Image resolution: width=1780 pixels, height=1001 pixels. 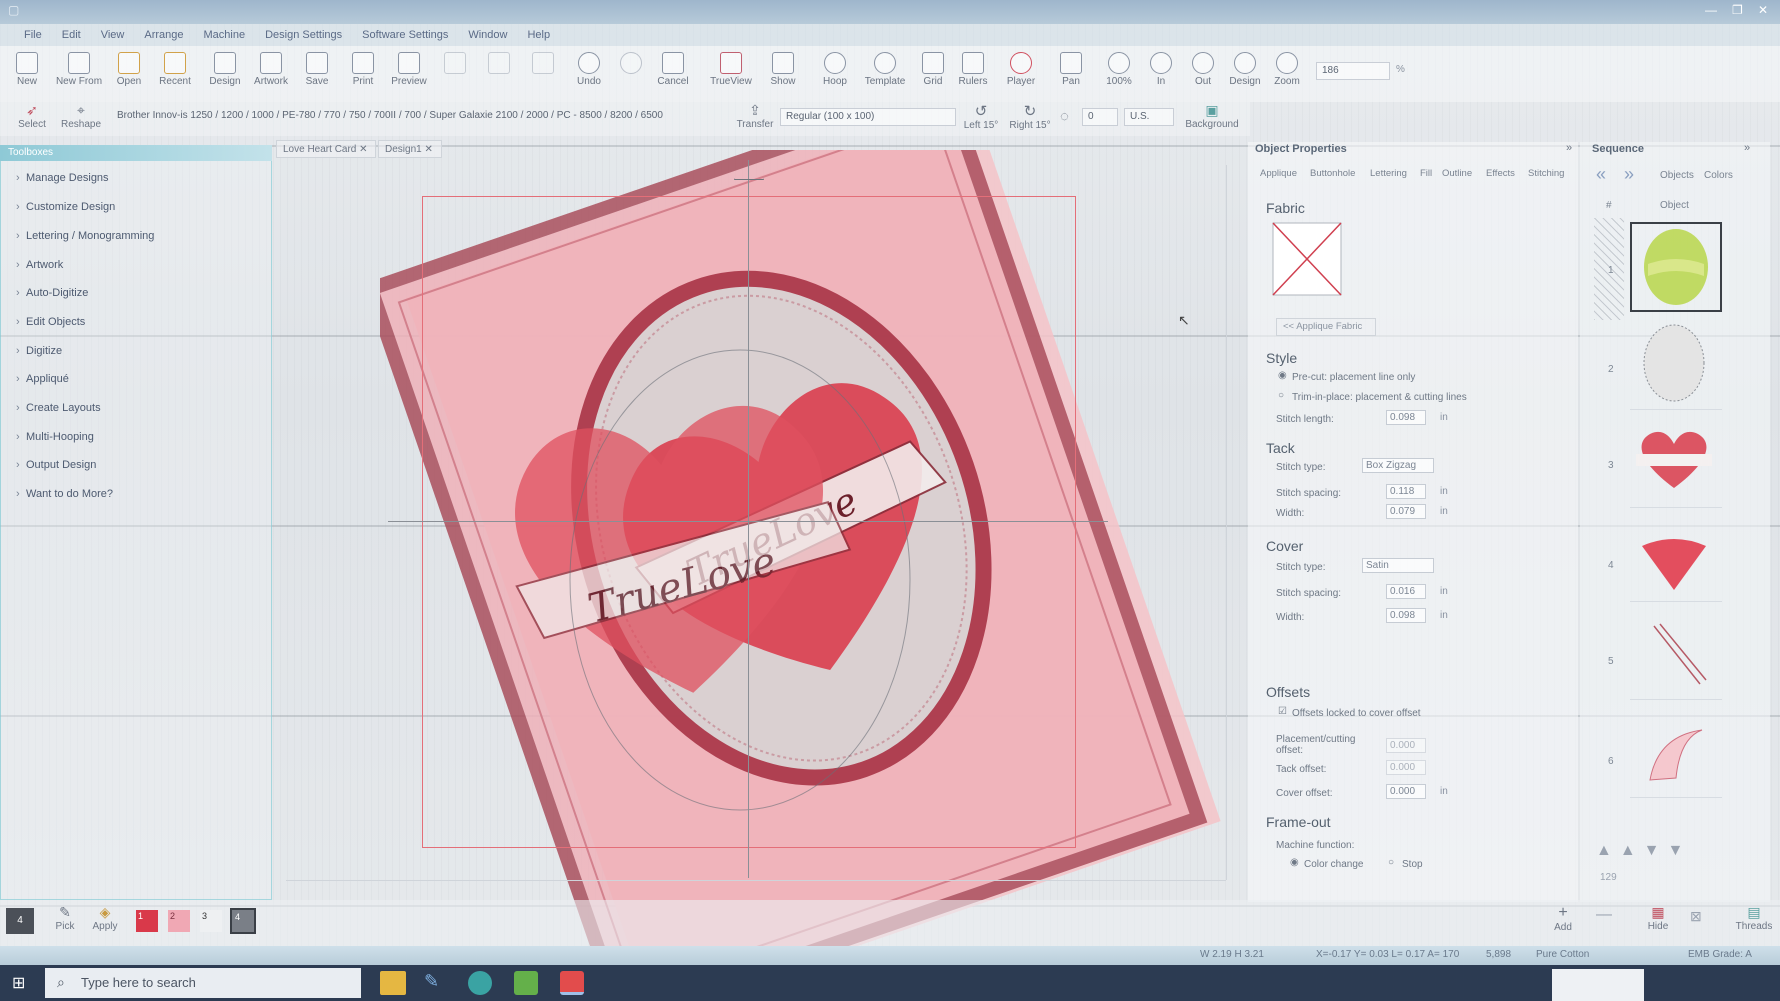 I want to click on collapse-panel-icon: », so click(x=1569, y=148).